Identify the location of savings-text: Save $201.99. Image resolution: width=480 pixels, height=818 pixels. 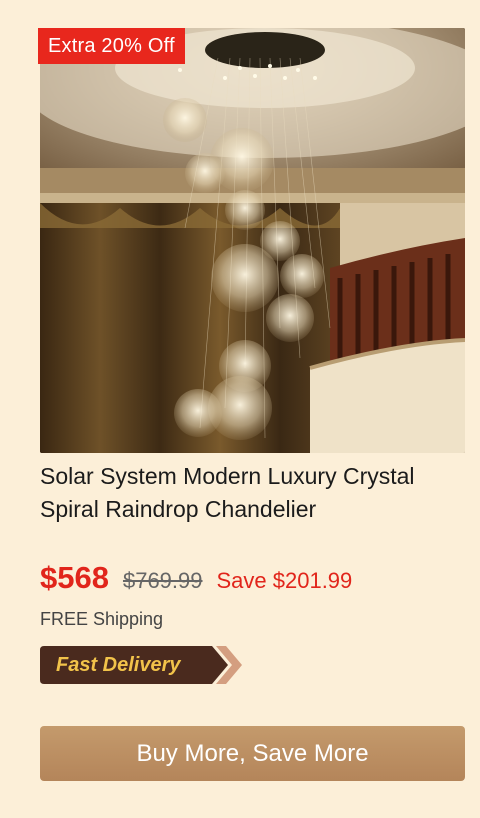
(284, 580).